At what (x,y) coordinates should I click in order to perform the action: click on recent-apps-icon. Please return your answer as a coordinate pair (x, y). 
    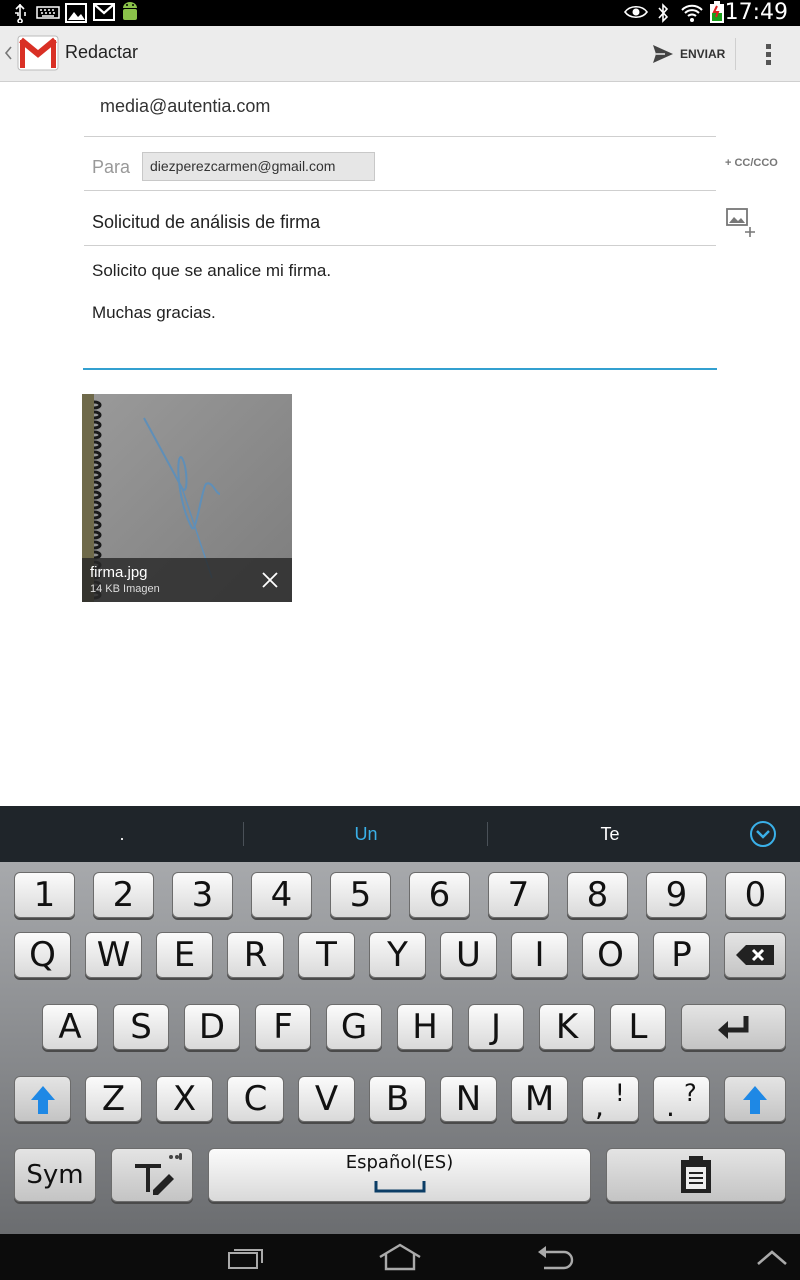
    Looking at the image, I should click on (246, 1257).